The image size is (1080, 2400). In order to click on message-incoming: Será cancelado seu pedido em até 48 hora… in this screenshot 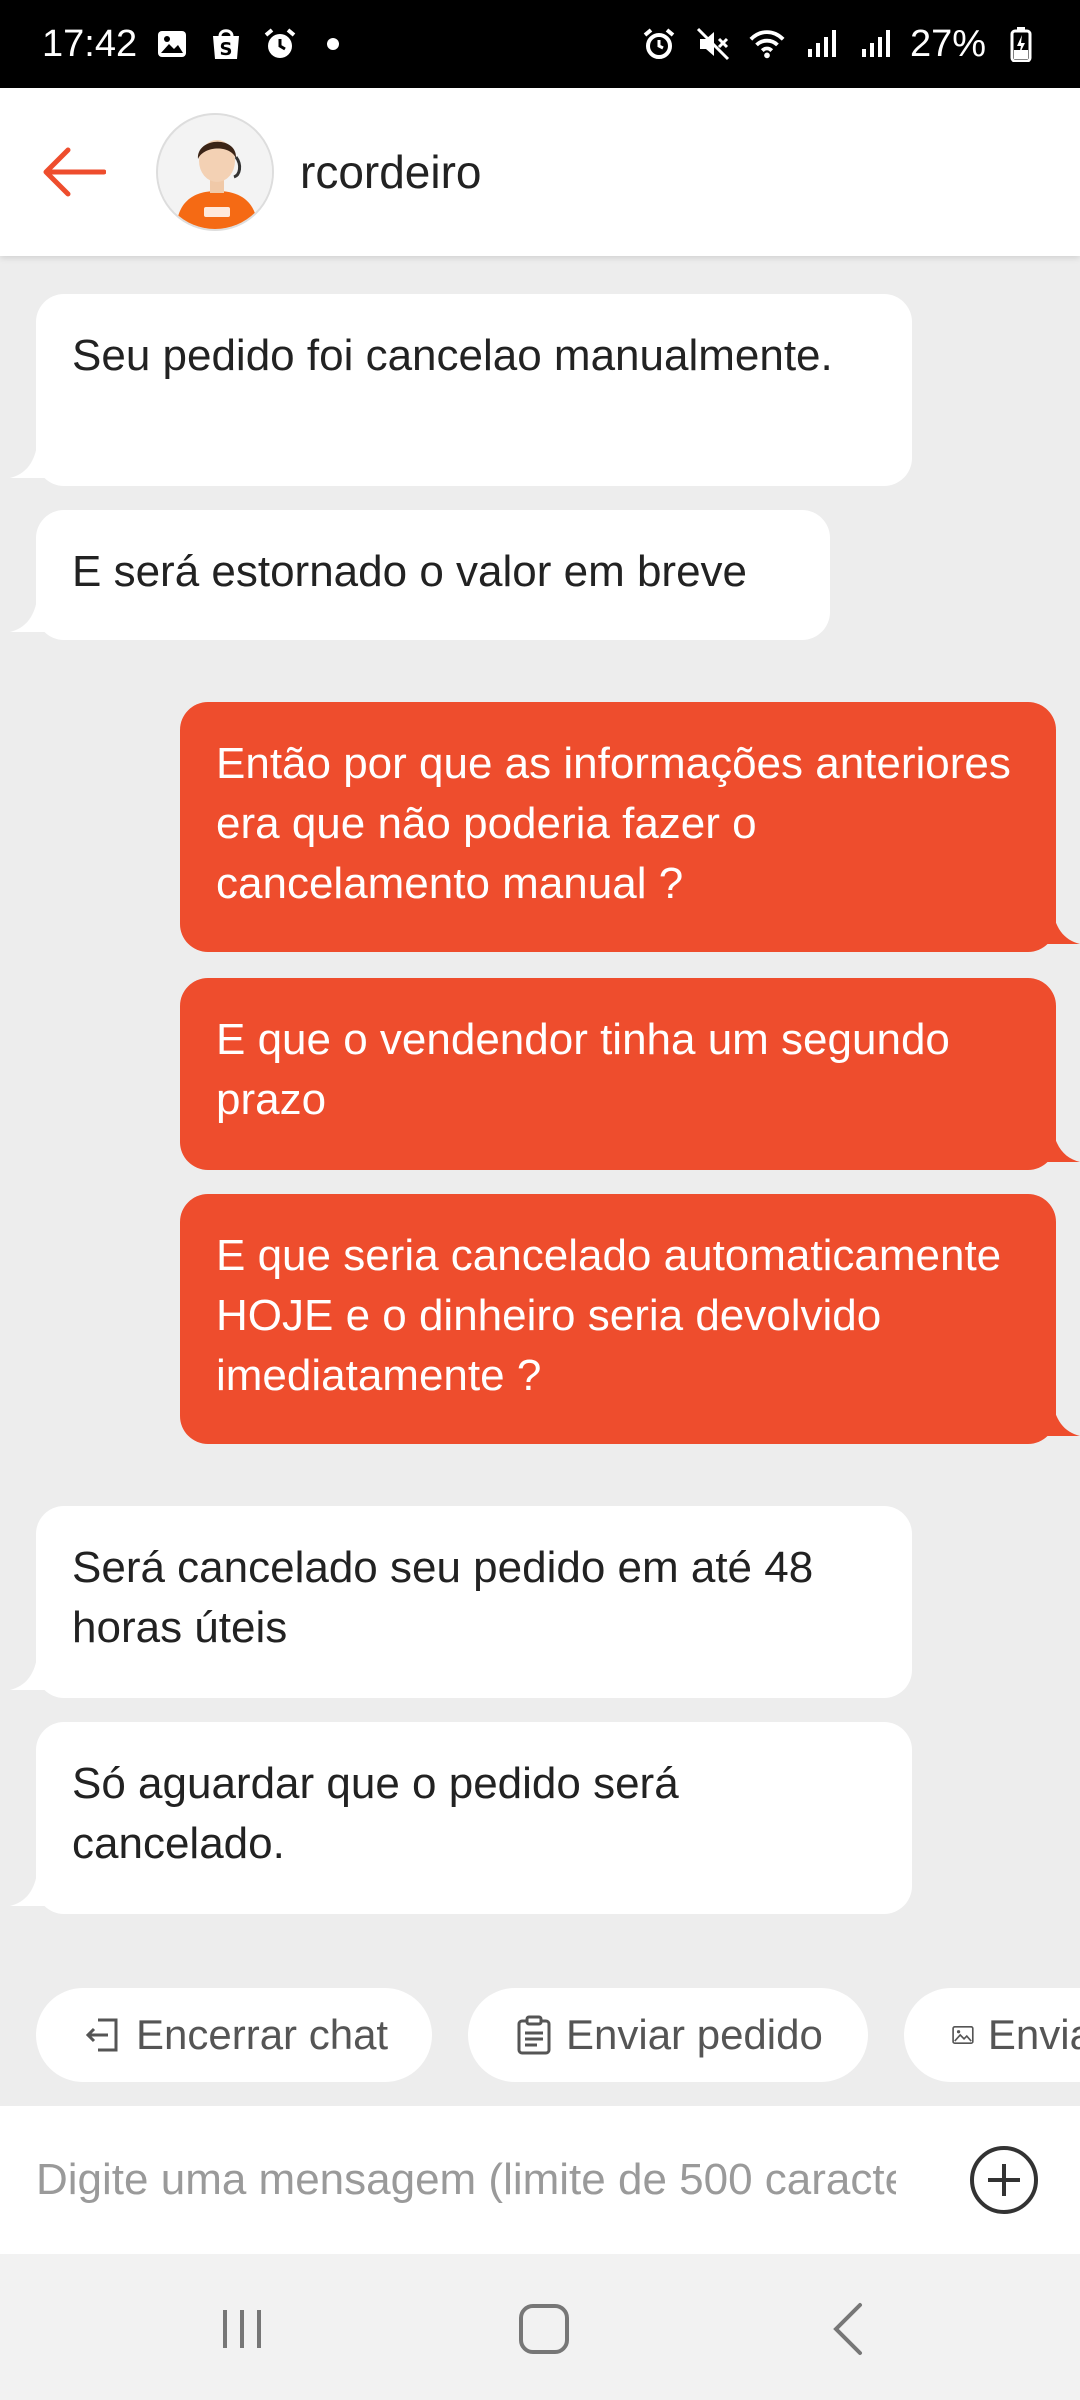, I will do `click(474, 1602)`.